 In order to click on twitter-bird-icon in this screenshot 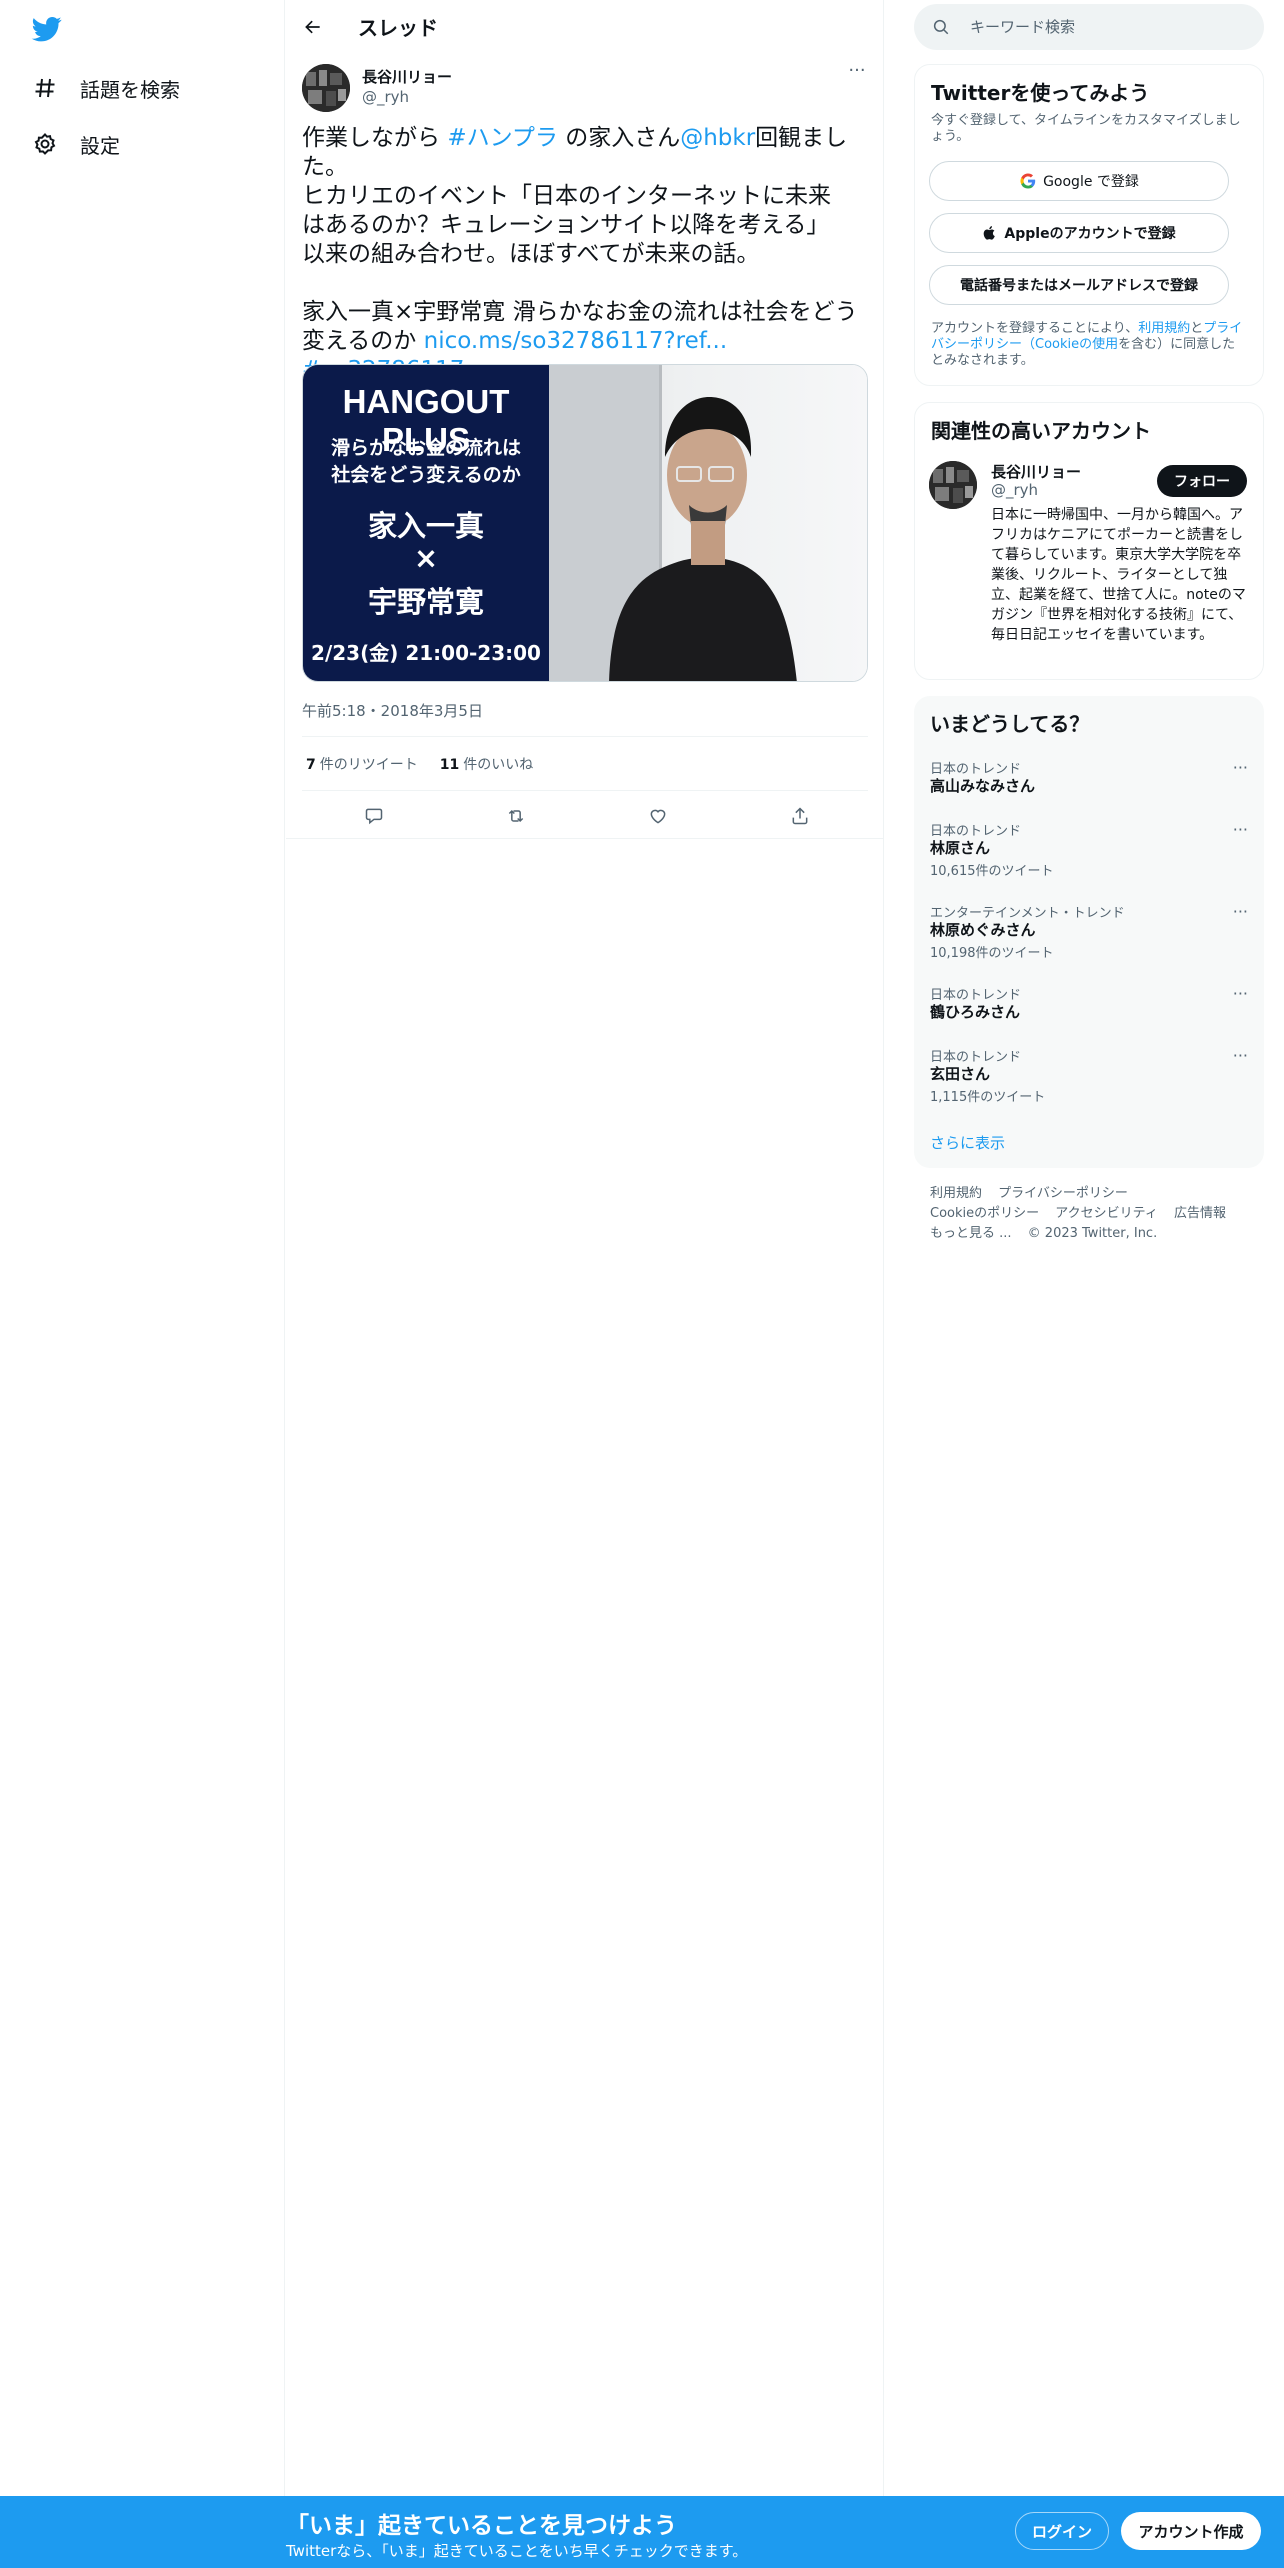, I will do `click(47, 29)`.